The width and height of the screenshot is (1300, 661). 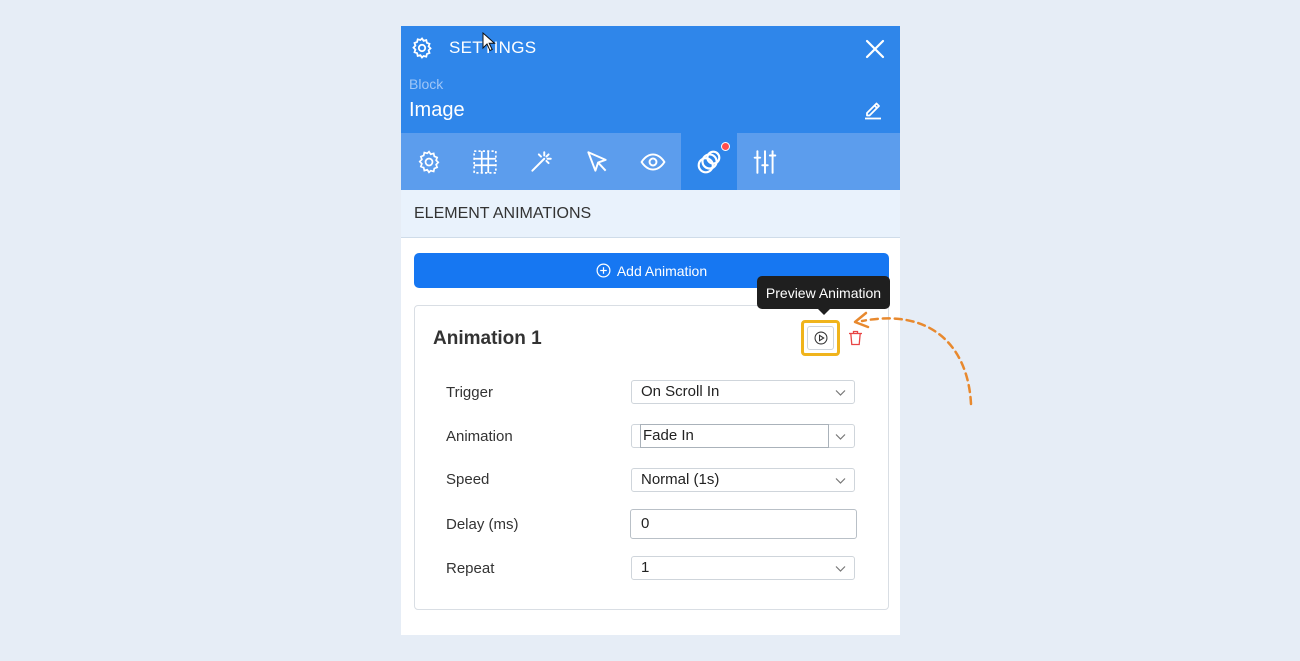 I want to click on tab-animations, so click(x=709, y=161).